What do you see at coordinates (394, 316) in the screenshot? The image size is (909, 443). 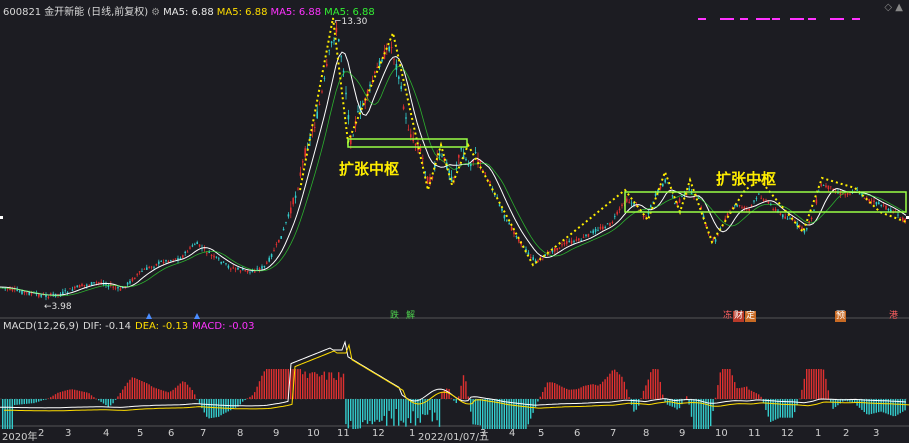 I see `event-marker: 跌` at bounding box center [394, 316].